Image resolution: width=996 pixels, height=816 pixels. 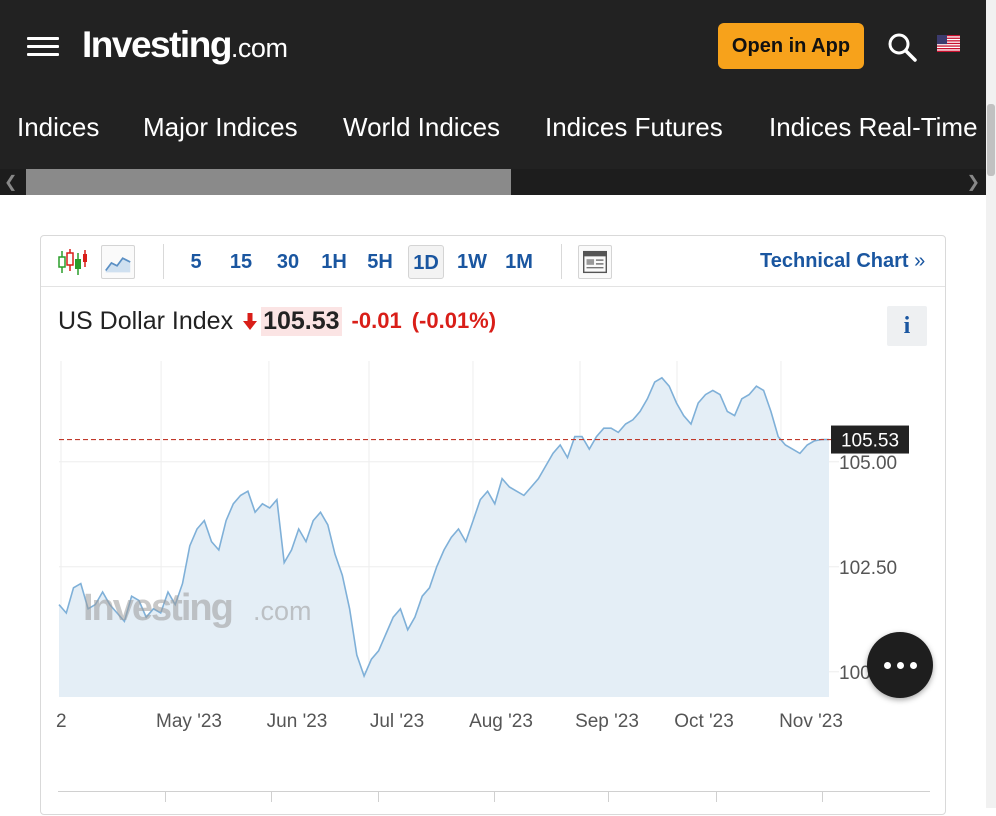 What do you see at coordinates (268, 182) in the screenshot?
I see `subnav-scroll-thumb` at bounding box center [268, 182].